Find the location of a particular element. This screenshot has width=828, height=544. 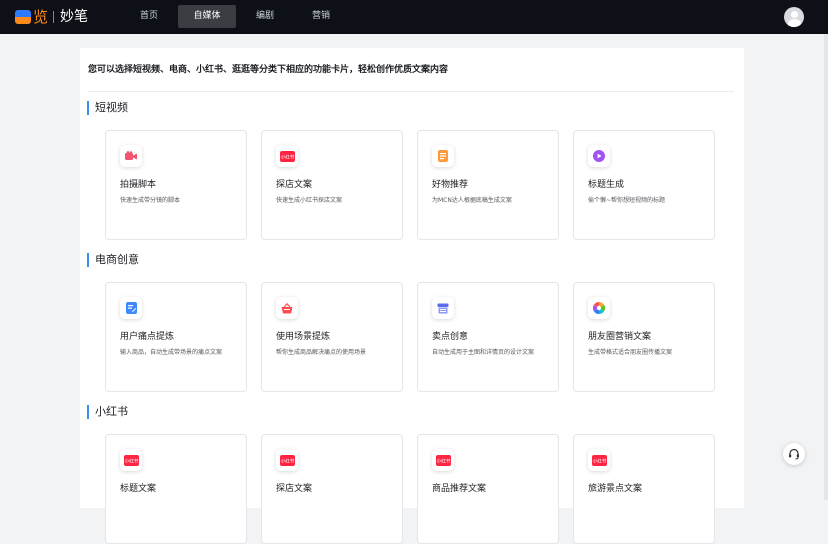

nav-screenwriting: 编剧 is located at coordinates (265, 16).